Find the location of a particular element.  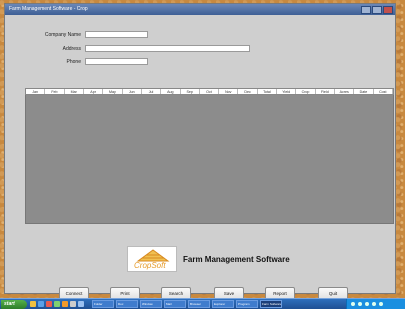

grid-column-header: Field is located at coordinates (325, 91).